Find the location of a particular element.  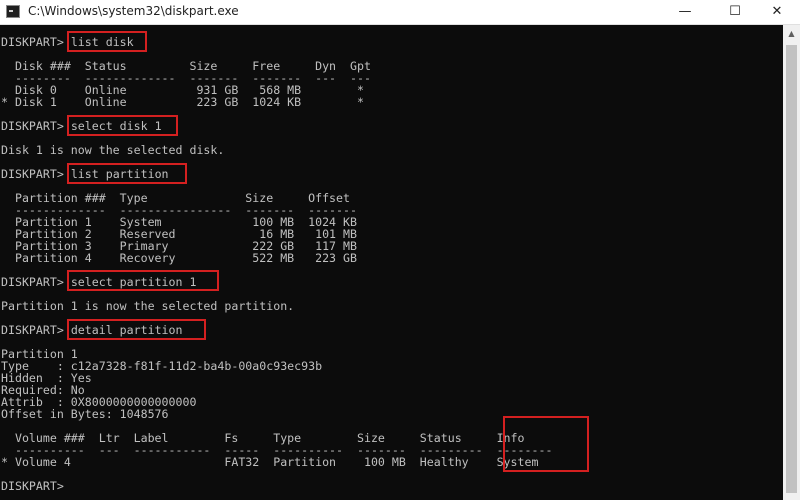

detail-offset: Offset in Bytes: 1048576 is located at coordinates (85, 414).